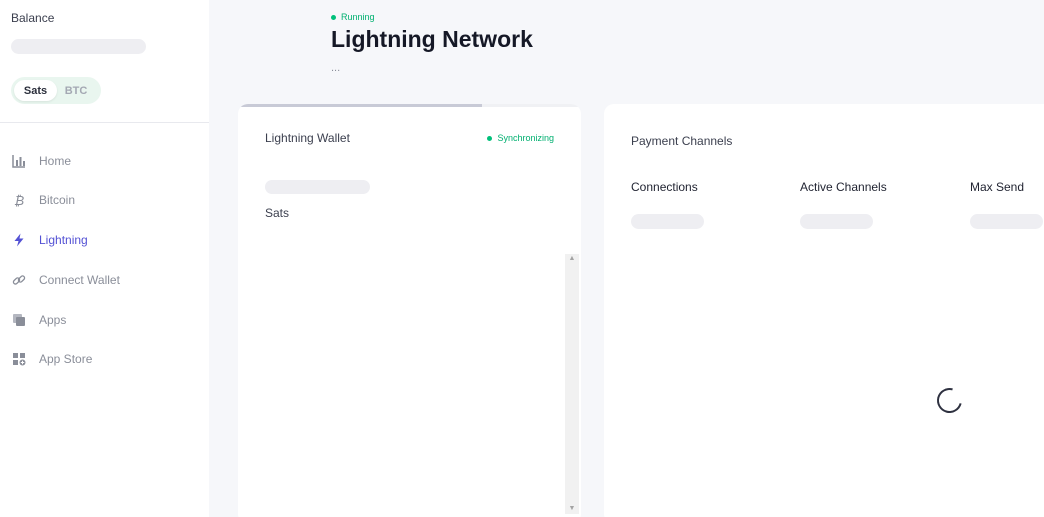 This screenshot has width=1044, height=517. What do you see at coordinates (1006, 221) in the screenshot?
I see `stat-max-send-placeholder` at bounding box center [1006, 221].